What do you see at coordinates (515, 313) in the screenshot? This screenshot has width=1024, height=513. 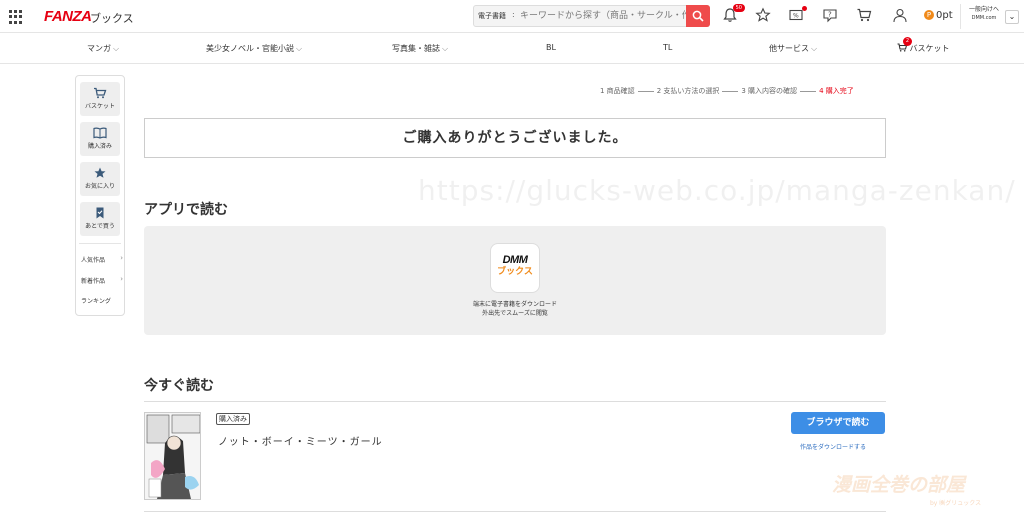 I see `app-description-2: 外出先でスムーズに閲覧` at bounding box center [515, 313].